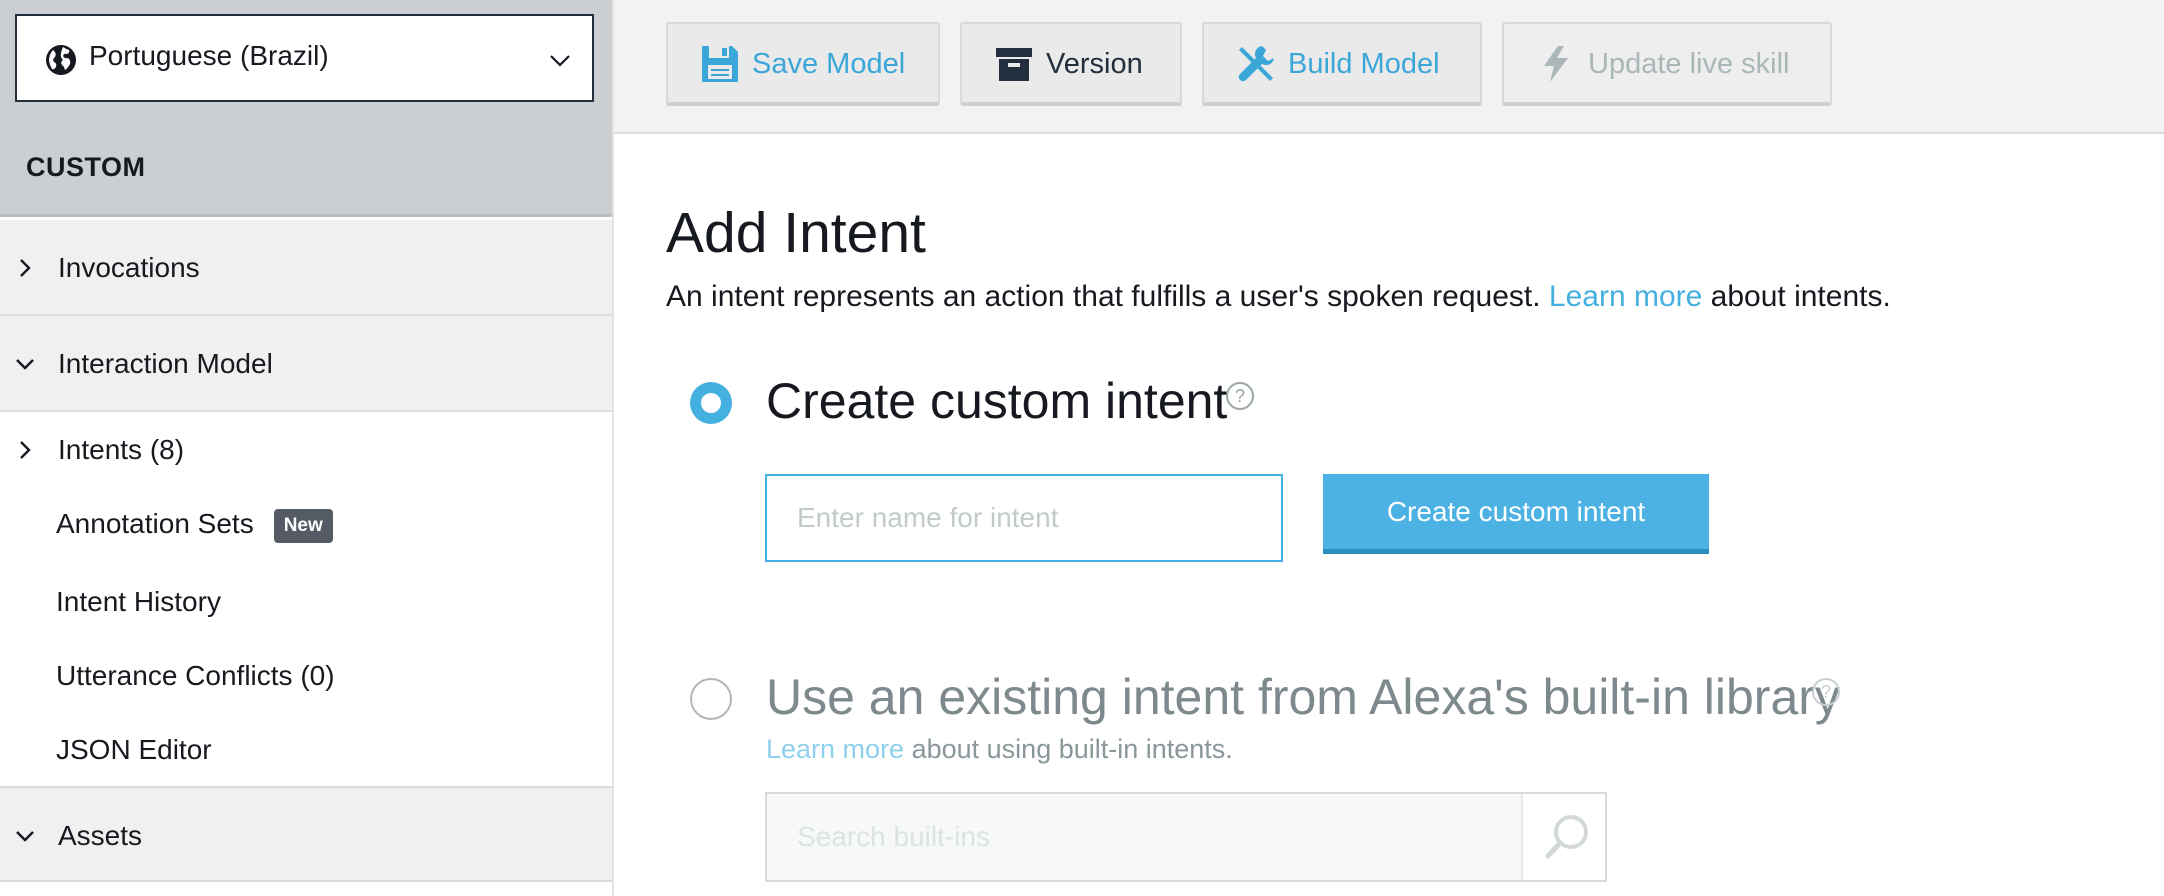 This screenshot has height=896, width=2164. I want to click on sidebar-item-label: Utterance Conflicts (0), so click(195, 675).